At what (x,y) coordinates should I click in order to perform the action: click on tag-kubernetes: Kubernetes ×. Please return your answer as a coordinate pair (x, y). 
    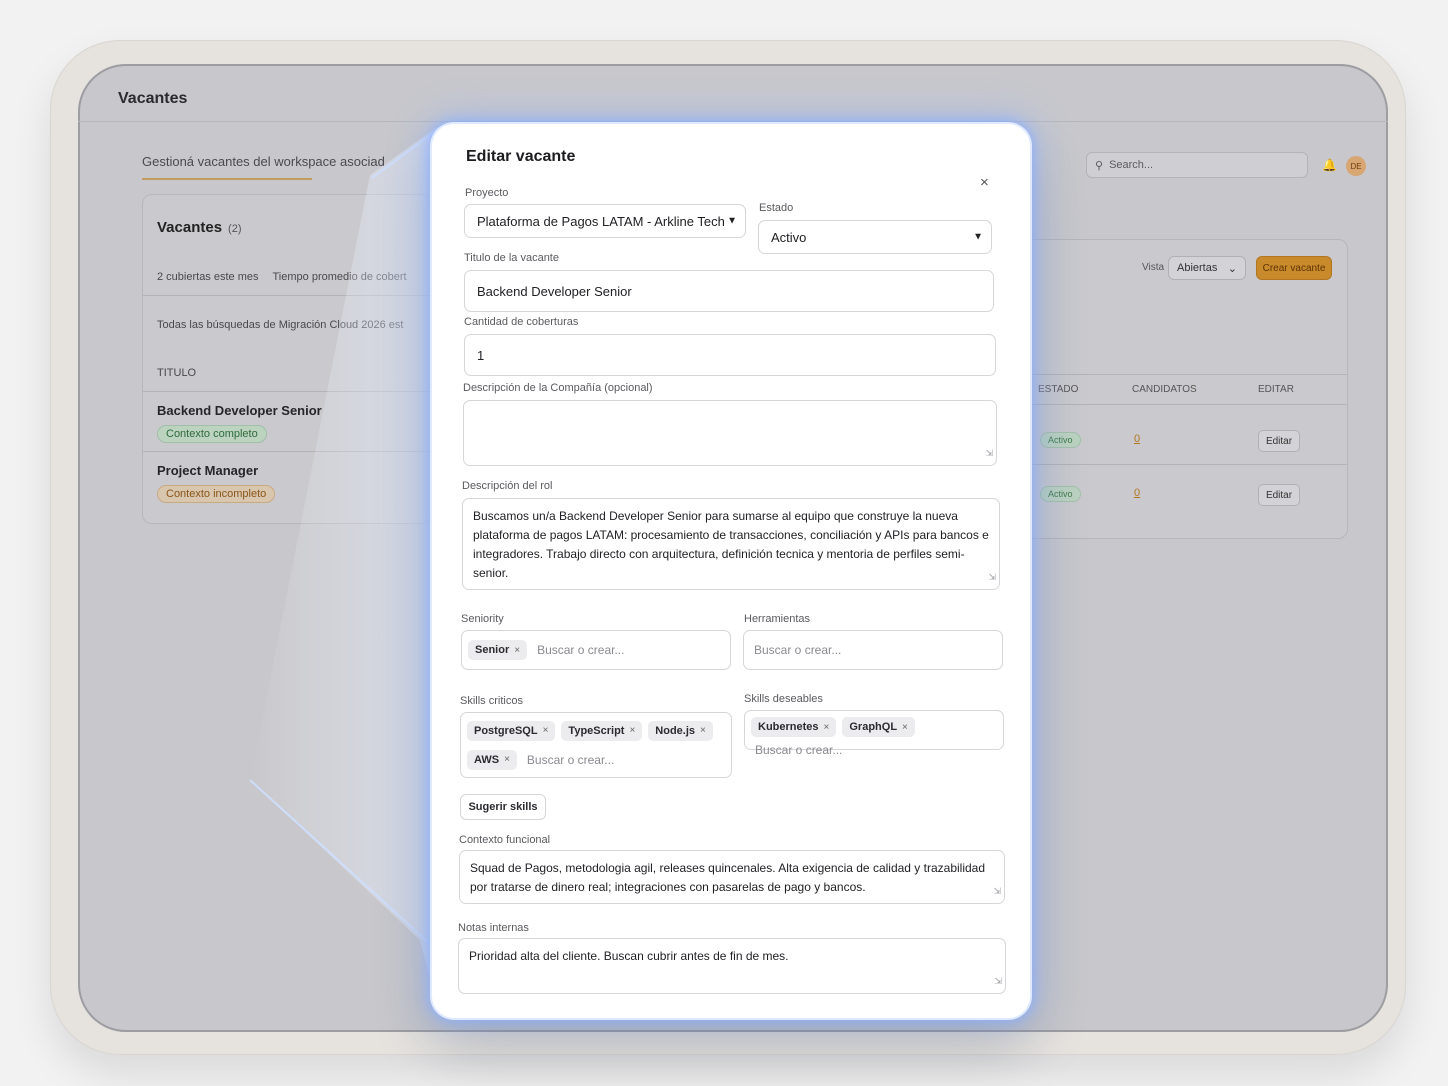
    Looking at the image, I should click on (794, 727).